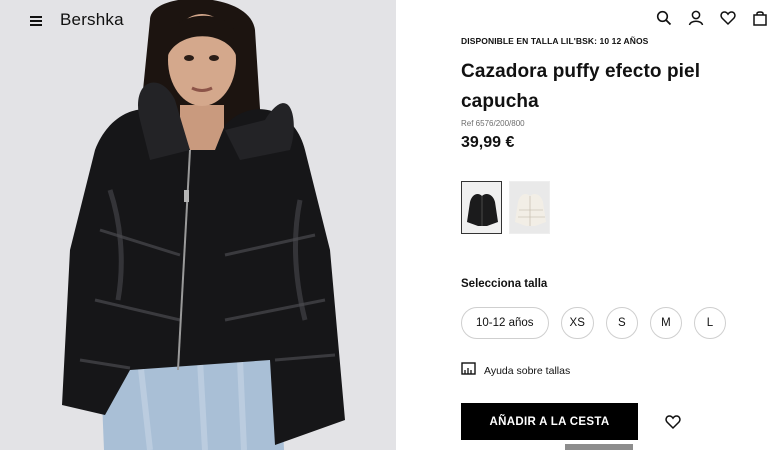 This screenshot has width=782, height=450. What do you see at coordinates (527, 371) in the screenshot?
I see `size-guide-label: Ayuda sobre tallas` at bounding box center [527, 371].